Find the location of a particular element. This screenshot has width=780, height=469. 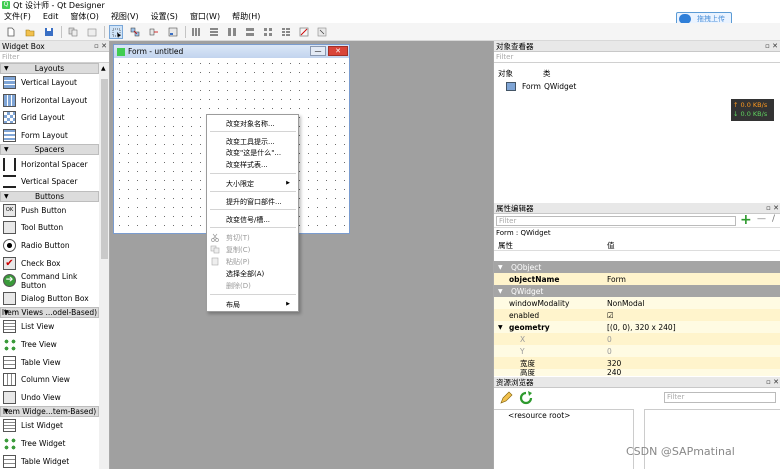

property-object-name: objectName Form is located at coordinates (637, 279).